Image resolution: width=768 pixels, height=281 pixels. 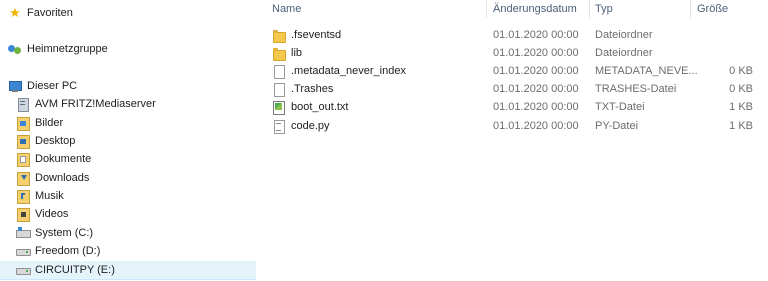 What do you see at coordinates (348, 71) in the screenshot?
I see `file-name: .metadata_never_index` at bounding box center [348, 71].